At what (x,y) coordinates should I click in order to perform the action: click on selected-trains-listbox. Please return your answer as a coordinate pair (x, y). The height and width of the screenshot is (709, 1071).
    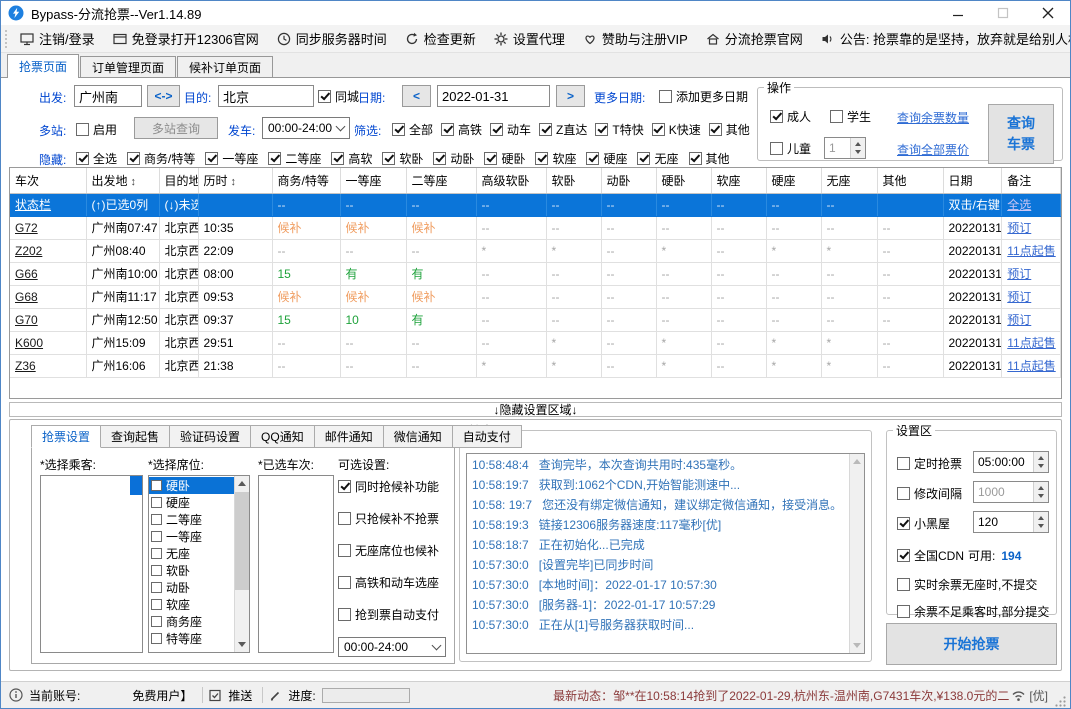
    Looking at the image, I should click on (296, 564).